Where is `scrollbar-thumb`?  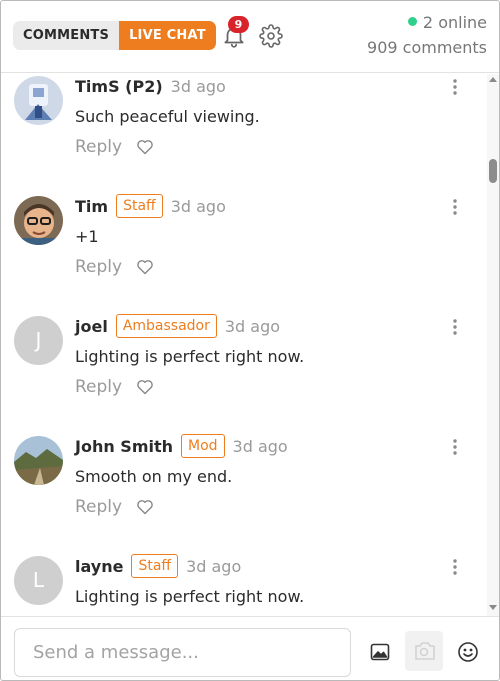 scrollbar-thumb is located at coordinates (493, 171).